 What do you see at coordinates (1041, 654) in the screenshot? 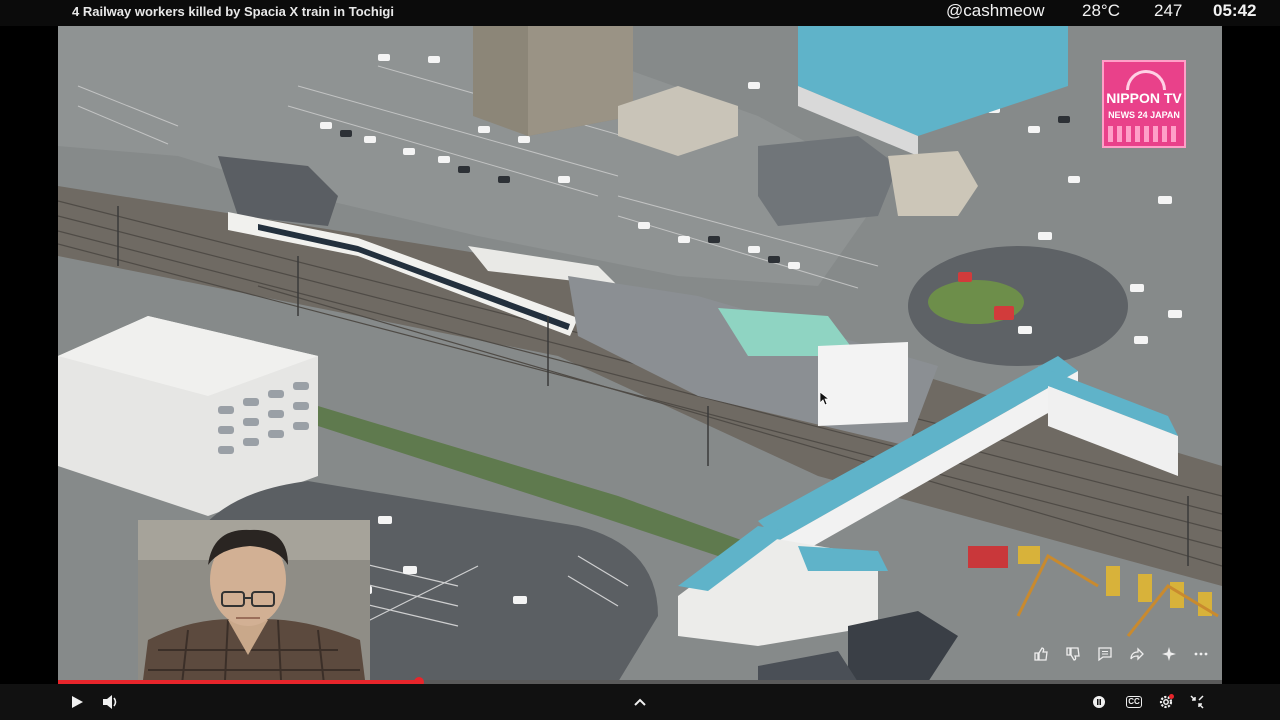
I see `thumbs-up-icon` at bounding box center [1041, 654].